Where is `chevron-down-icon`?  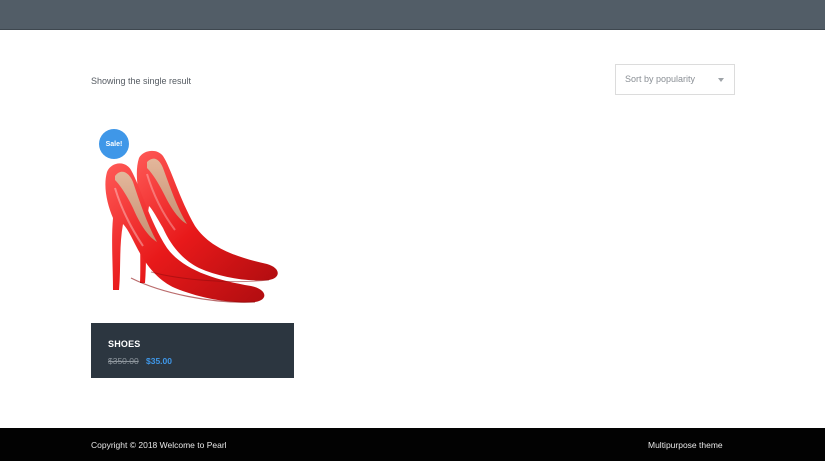 chevron-down-icon is located at coordinates (721, 80).